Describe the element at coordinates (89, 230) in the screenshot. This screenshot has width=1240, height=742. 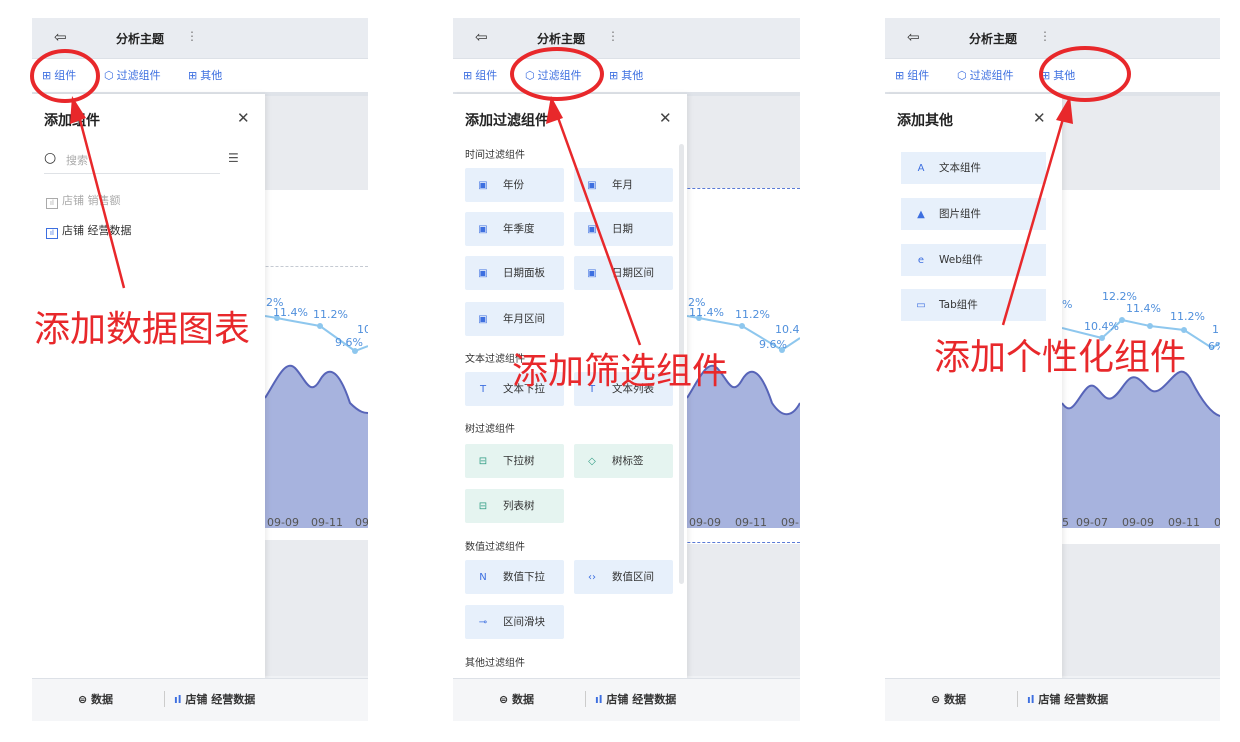
I see `dataset-item: ıl 店铺 经营数据` at that location.